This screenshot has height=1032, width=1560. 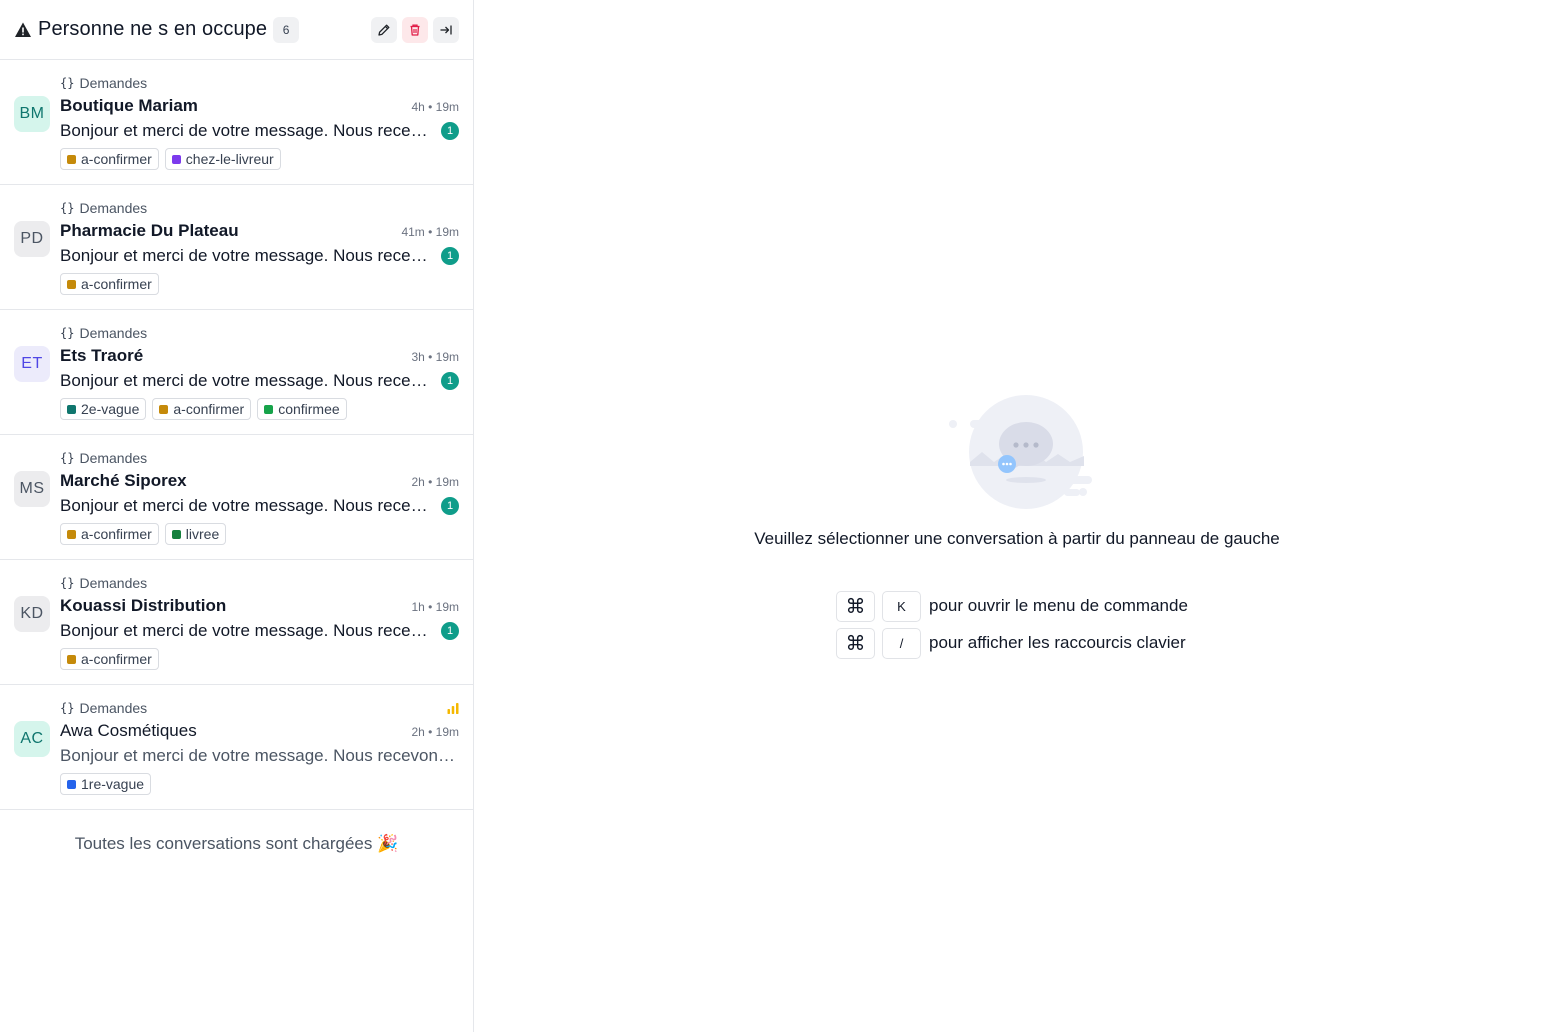 I want to click on edit-icon, so click(x=384, y=30).